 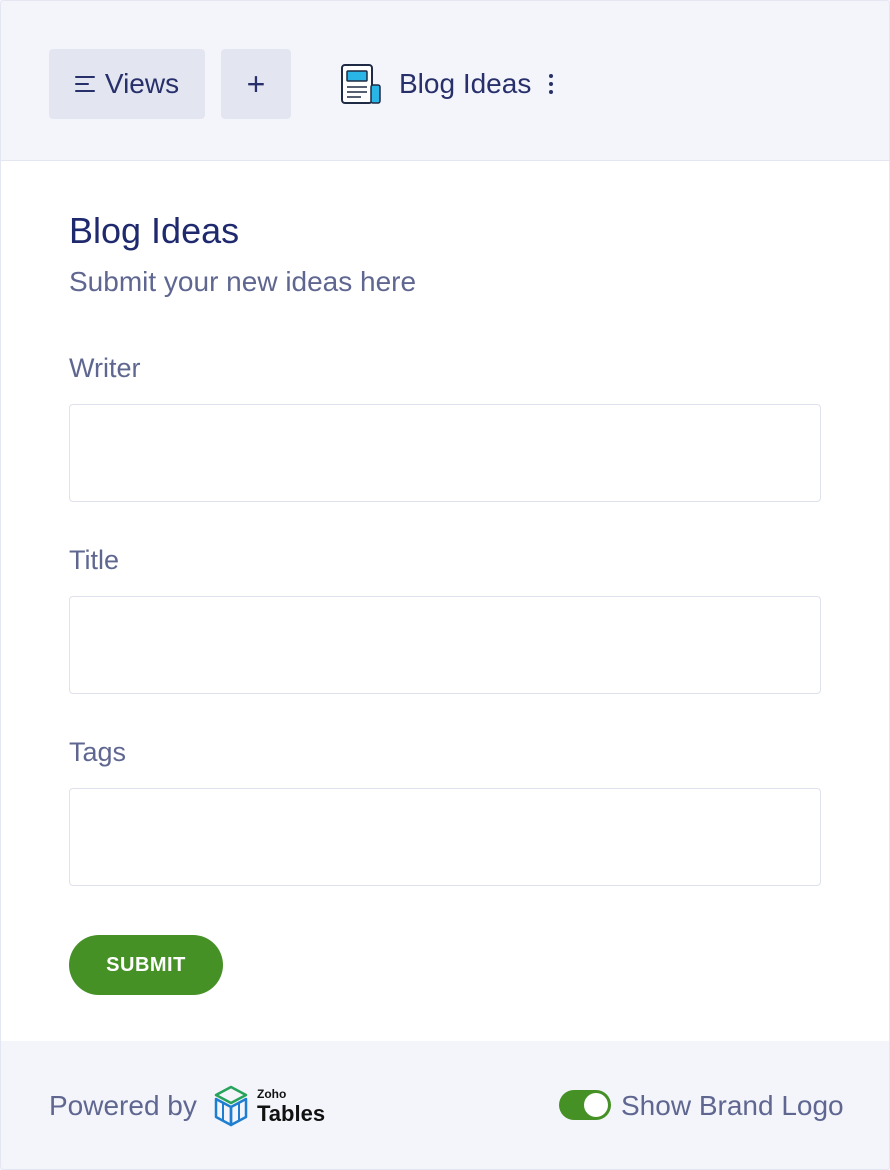 I want to click on add-view-button: +, so click(x=256, y=84).